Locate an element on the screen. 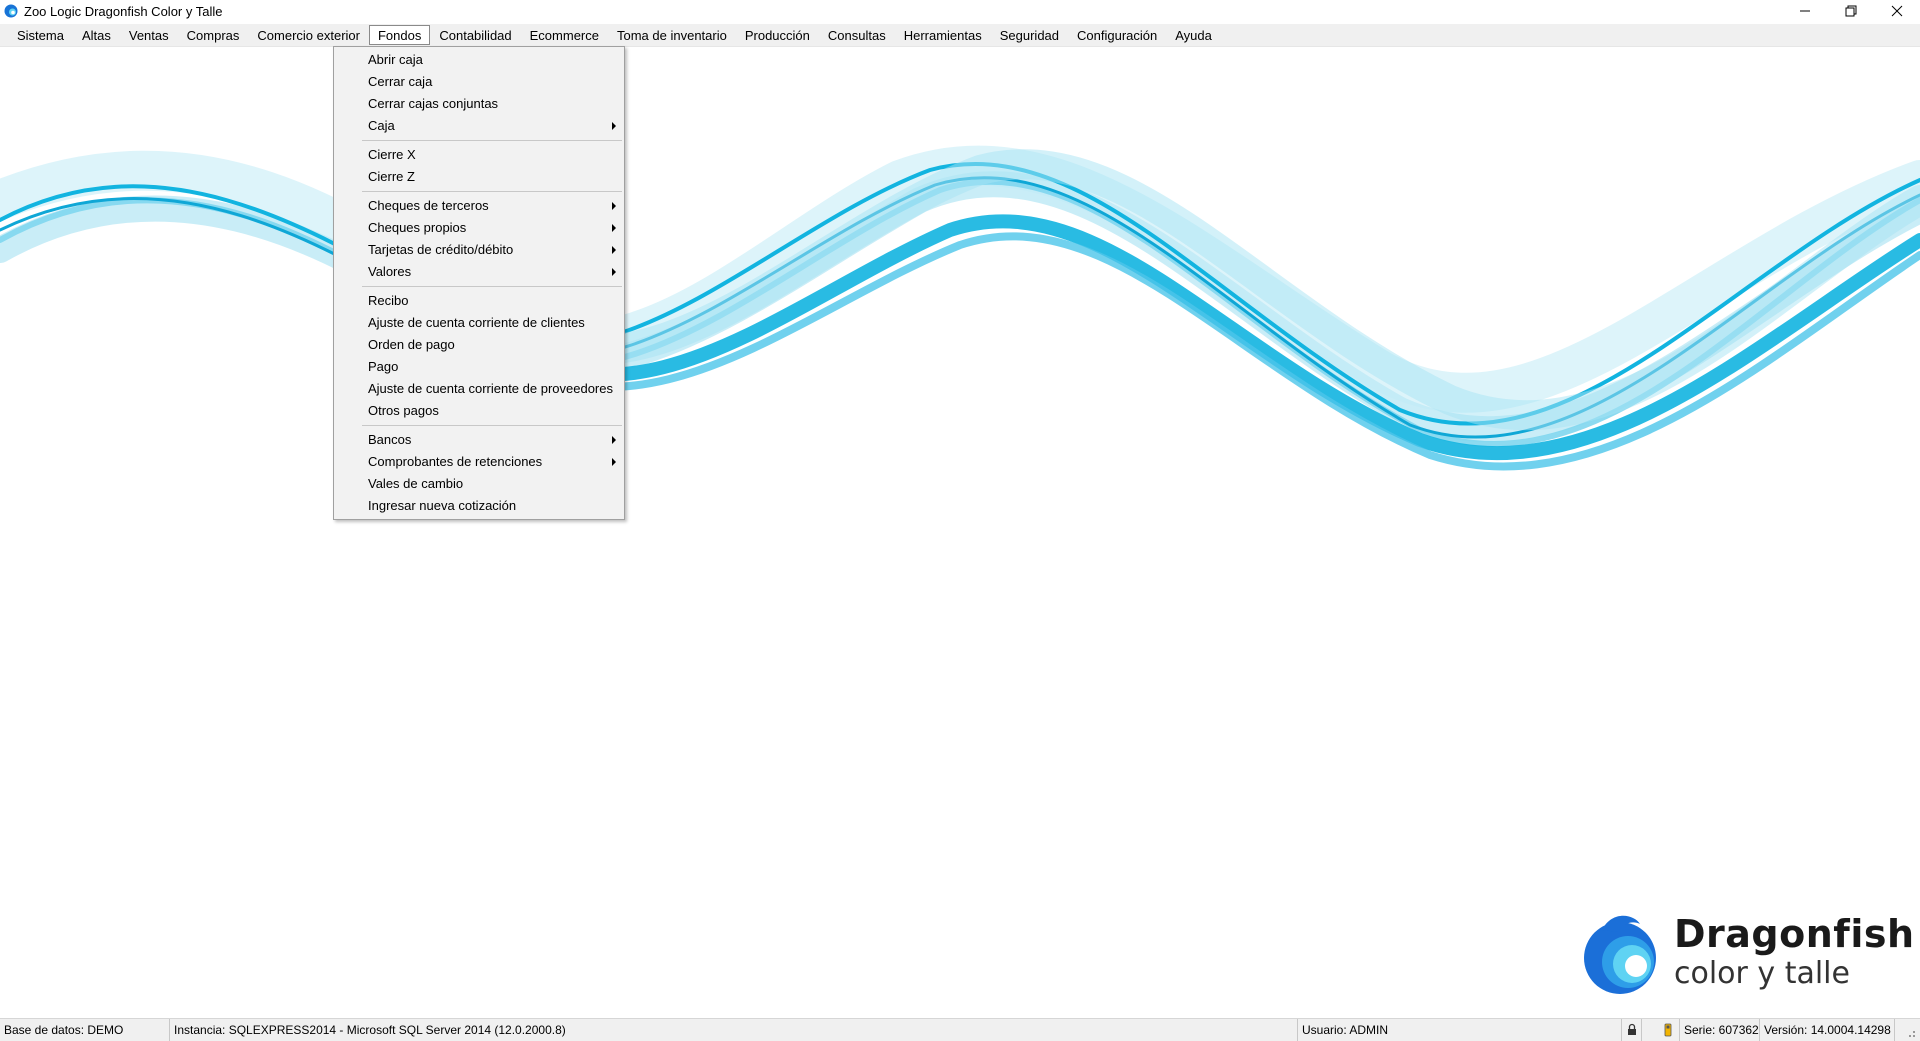 Image resolution: width=1920 pixels, height=1041 pixels. window-controls is located at coordinates (1851, 11).